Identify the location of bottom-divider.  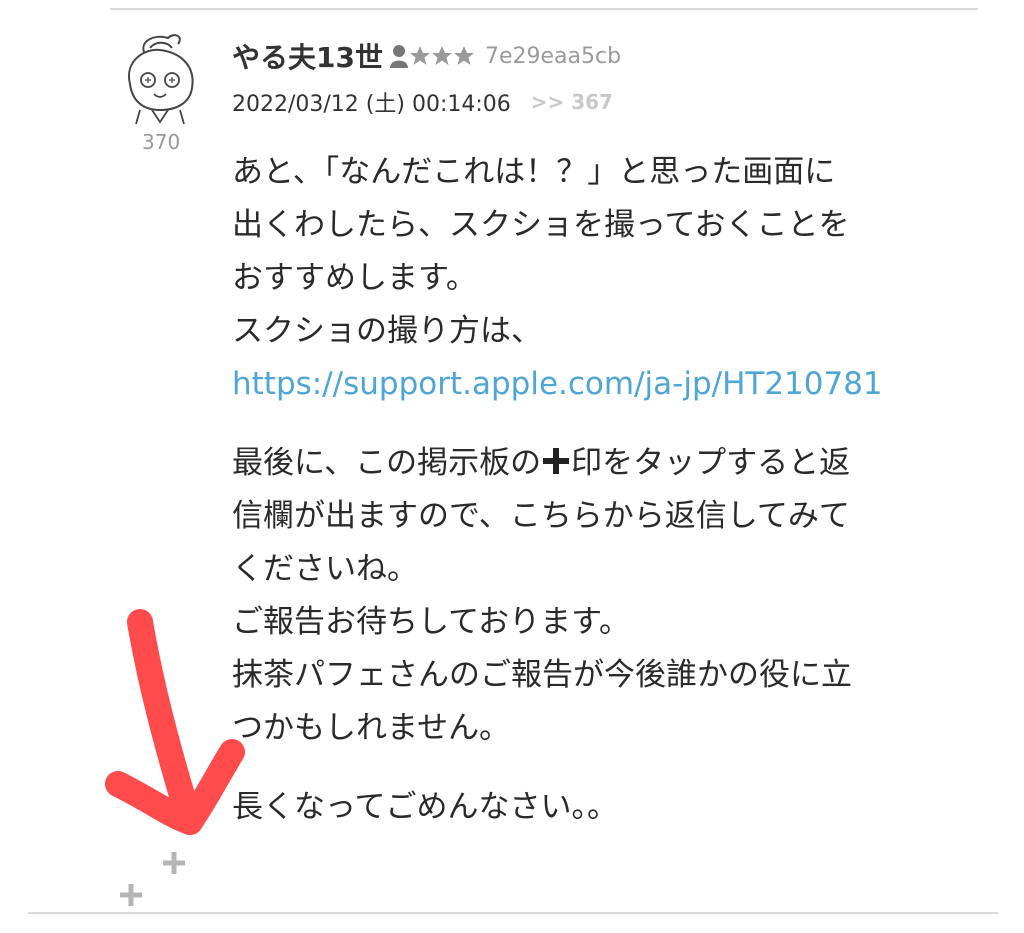
(513, 913).